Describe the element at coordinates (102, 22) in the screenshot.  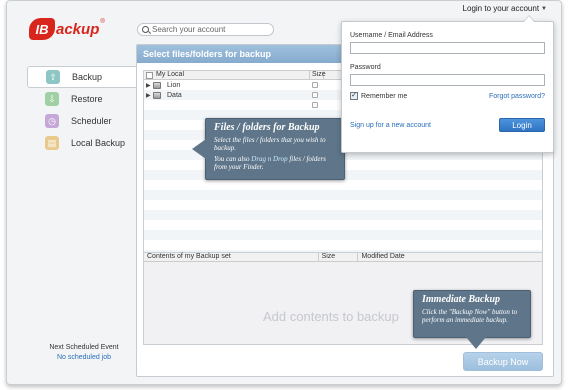
I see `logo-registered-mark: ®` at that location.